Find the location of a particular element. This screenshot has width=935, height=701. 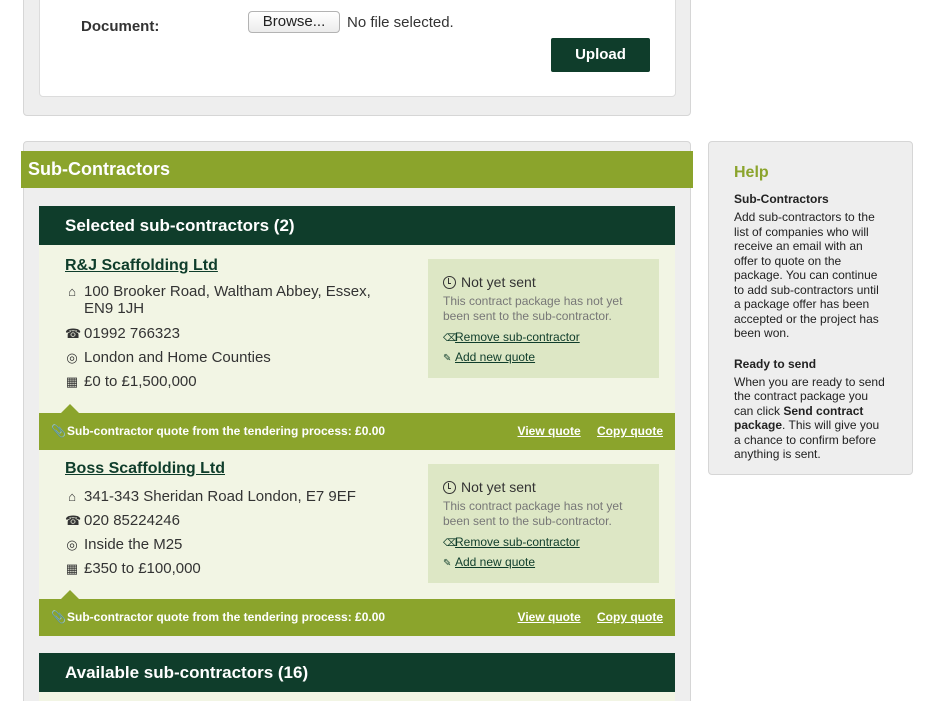

area-line: ◎ London and Home Counties is located at coordinates (168, 357).